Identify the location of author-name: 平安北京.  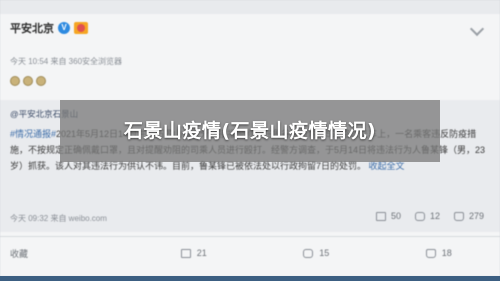
(32, 28).